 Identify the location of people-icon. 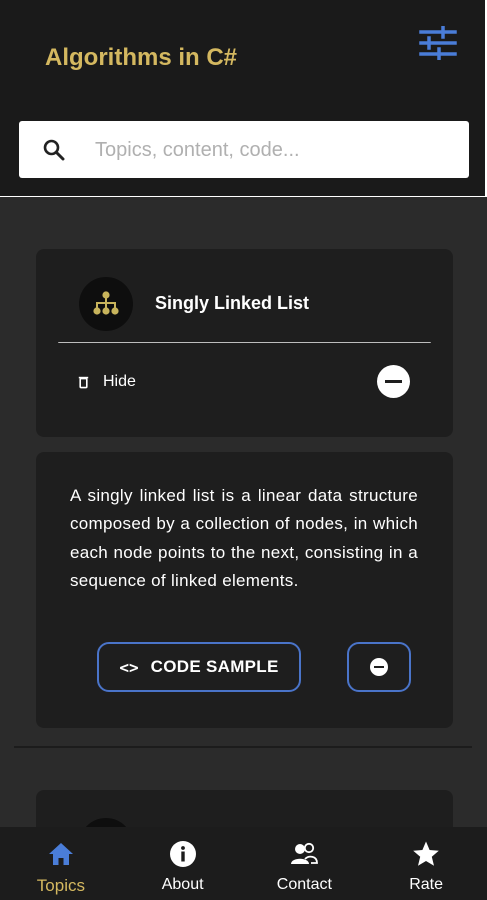
(305, 853).